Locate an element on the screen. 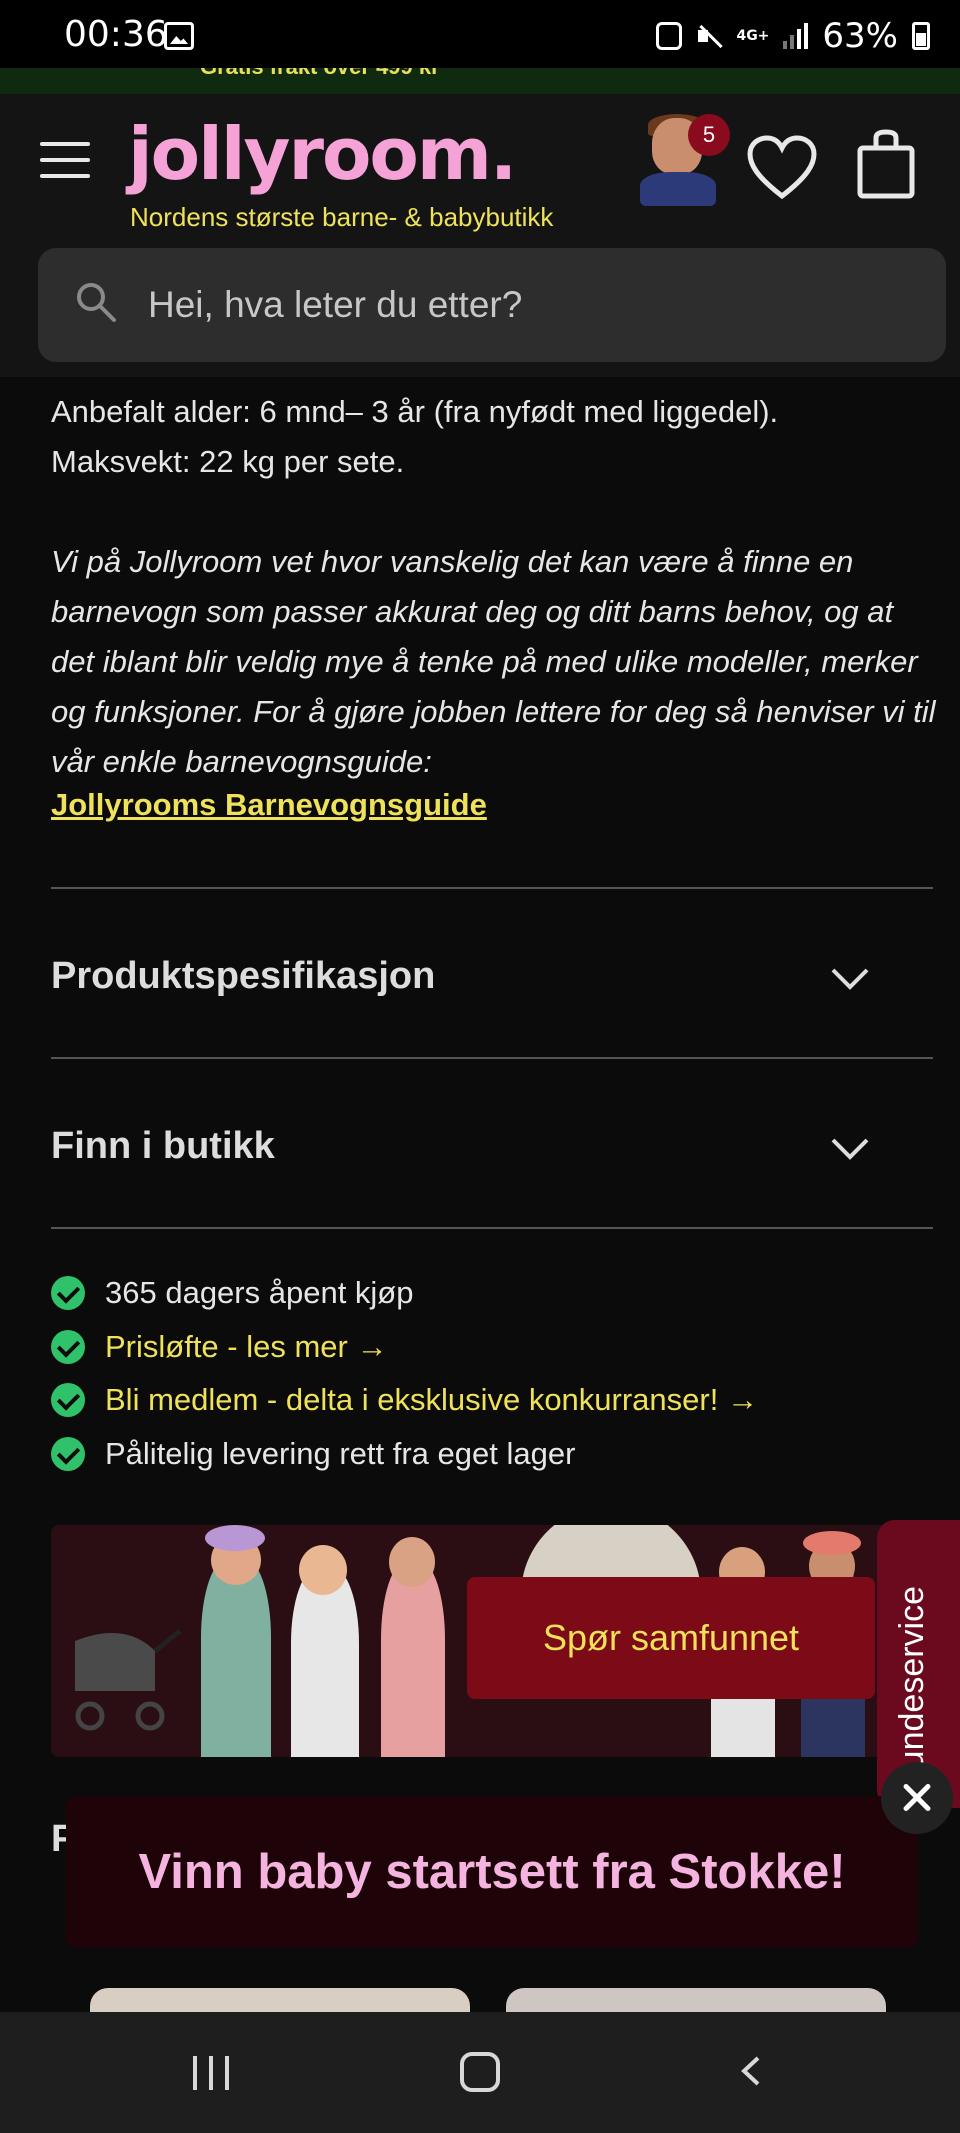 Image resolution: width=960 pixels, height=2133 pixels. promo-strip: Gratis frakt over 499 kr is located at coordinates (480, 81).